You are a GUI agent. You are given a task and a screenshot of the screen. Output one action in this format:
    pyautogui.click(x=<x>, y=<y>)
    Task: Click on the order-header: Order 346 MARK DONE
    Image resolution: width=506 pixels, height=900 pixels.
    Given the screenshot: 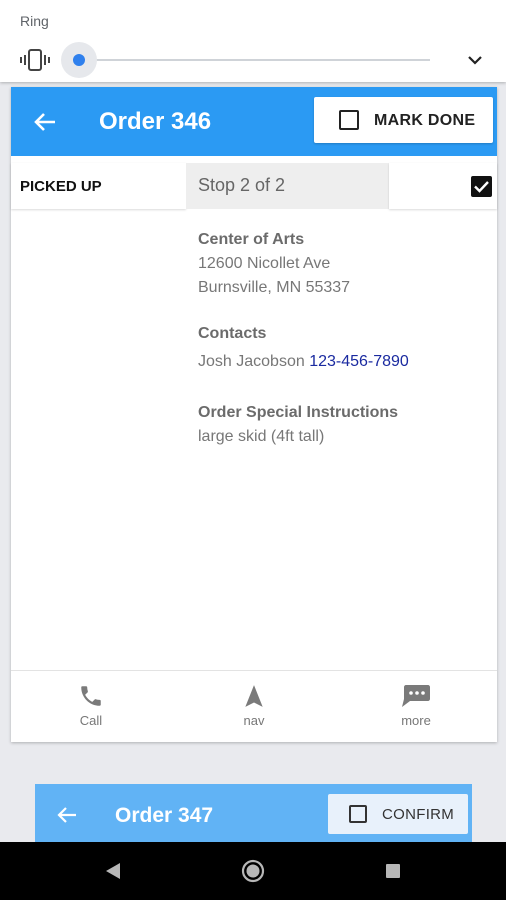 What is the action you would take?
    pyautogui.click(x=254, y=121)
    